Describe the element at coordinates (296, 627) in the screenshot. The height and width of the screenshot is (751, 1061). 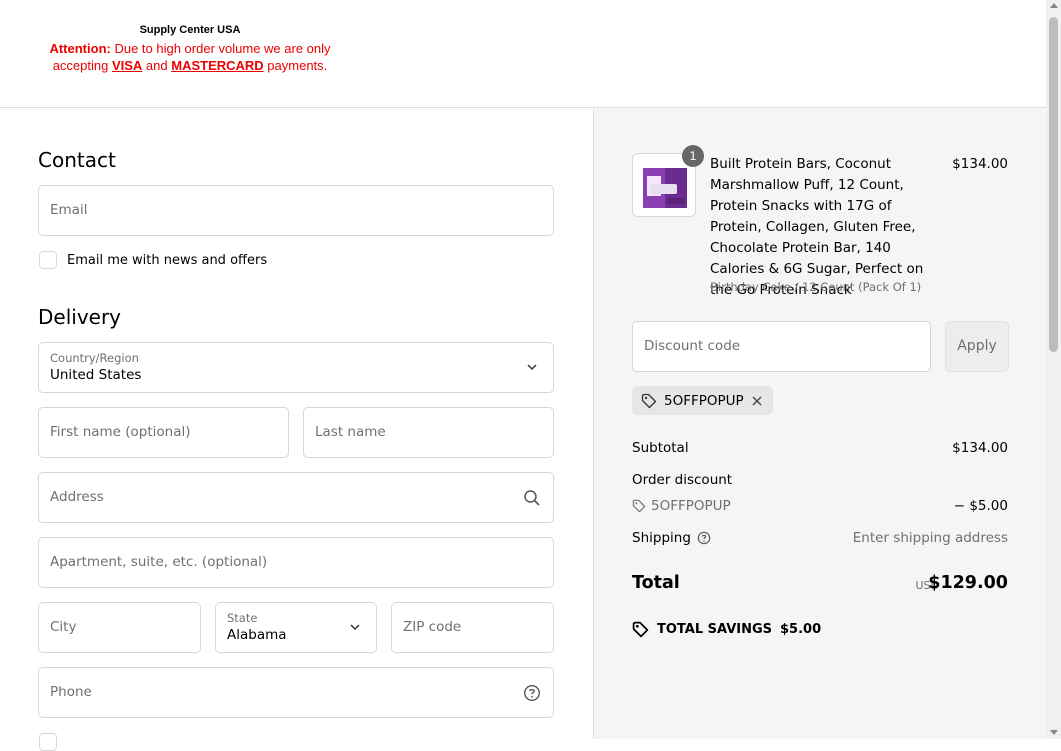
I see `state-select: State Alabama` at that location.